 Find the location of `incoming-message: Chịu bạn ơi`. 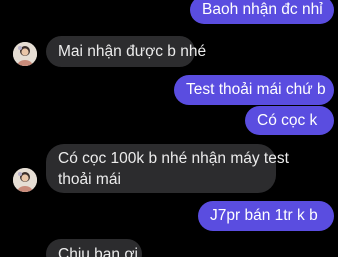

incoming-message: Chịu bạn ơi is located at coordinates (94, 248).